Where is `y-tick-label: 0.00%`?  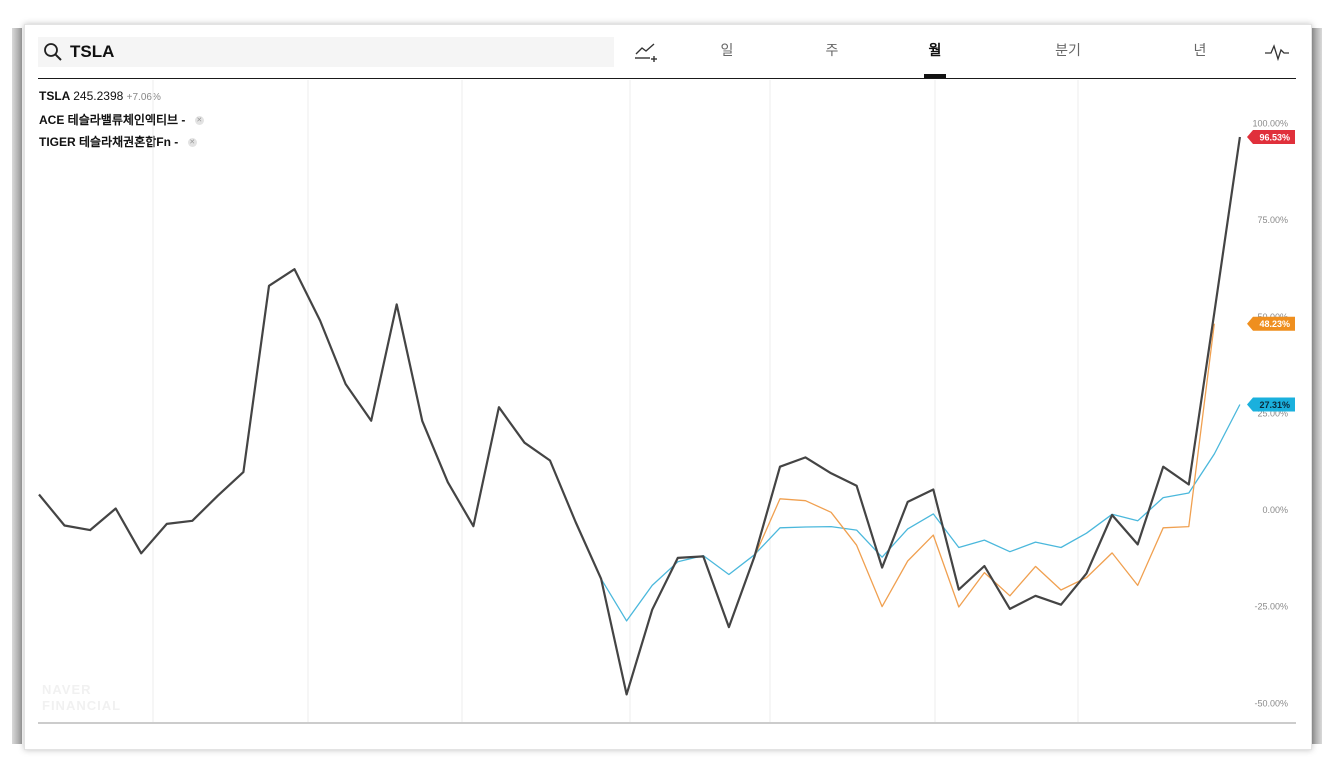
y-tick-label: 0.00% is located at coordinates (1275, 510).